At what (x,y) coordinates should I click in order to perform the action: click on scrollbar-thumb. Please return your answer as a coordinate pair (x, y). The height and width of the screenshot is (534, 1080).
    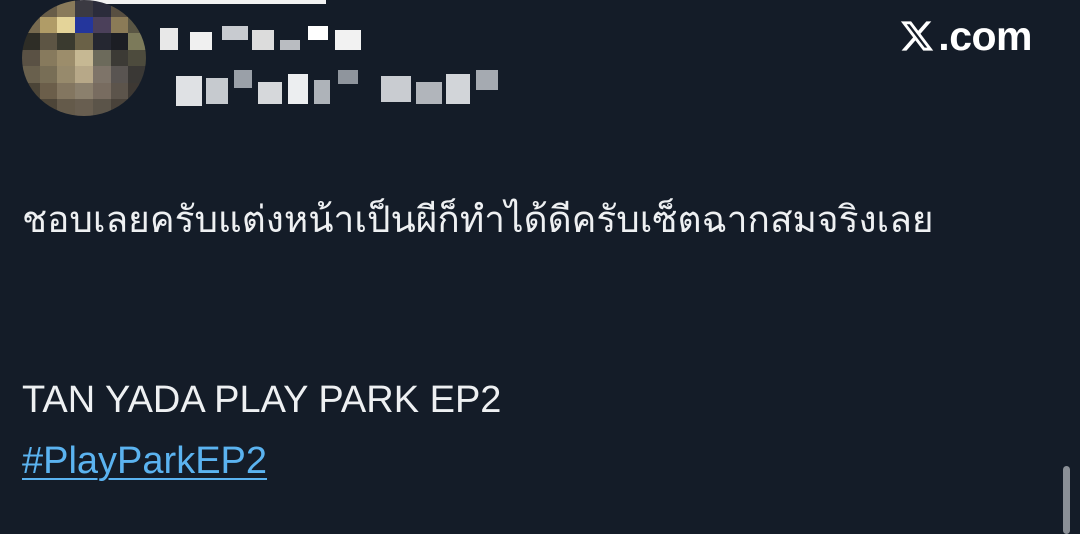
    Looking at the image, I should click on (1066, 500).